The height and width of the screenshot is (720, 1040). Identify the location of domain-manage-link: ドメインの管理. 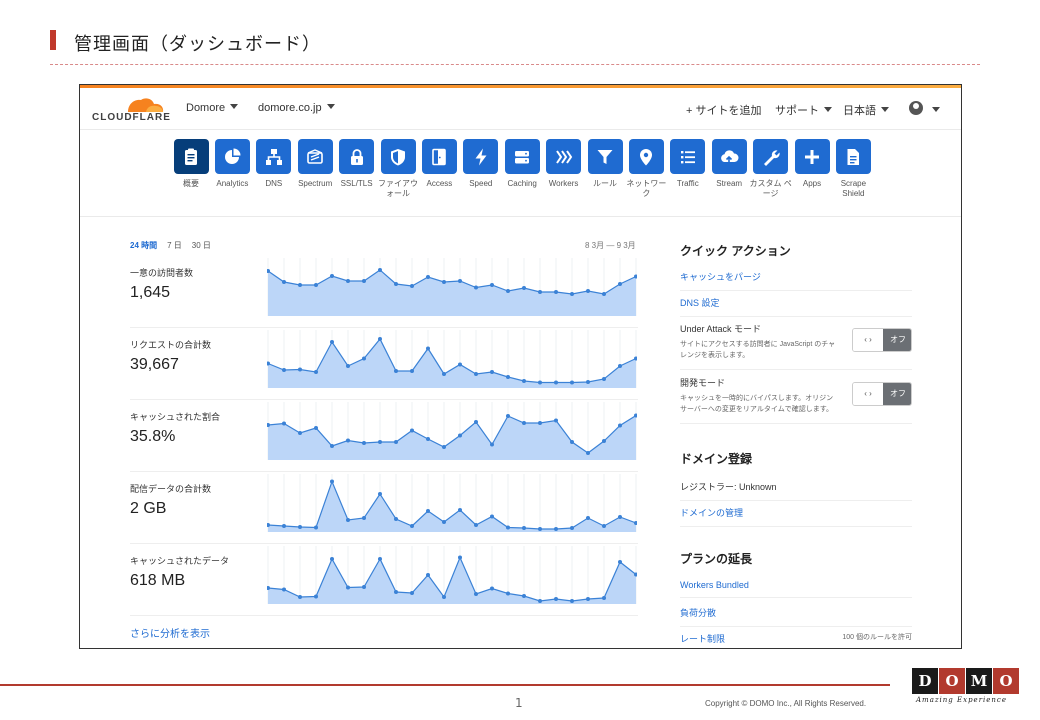
(711, 513).